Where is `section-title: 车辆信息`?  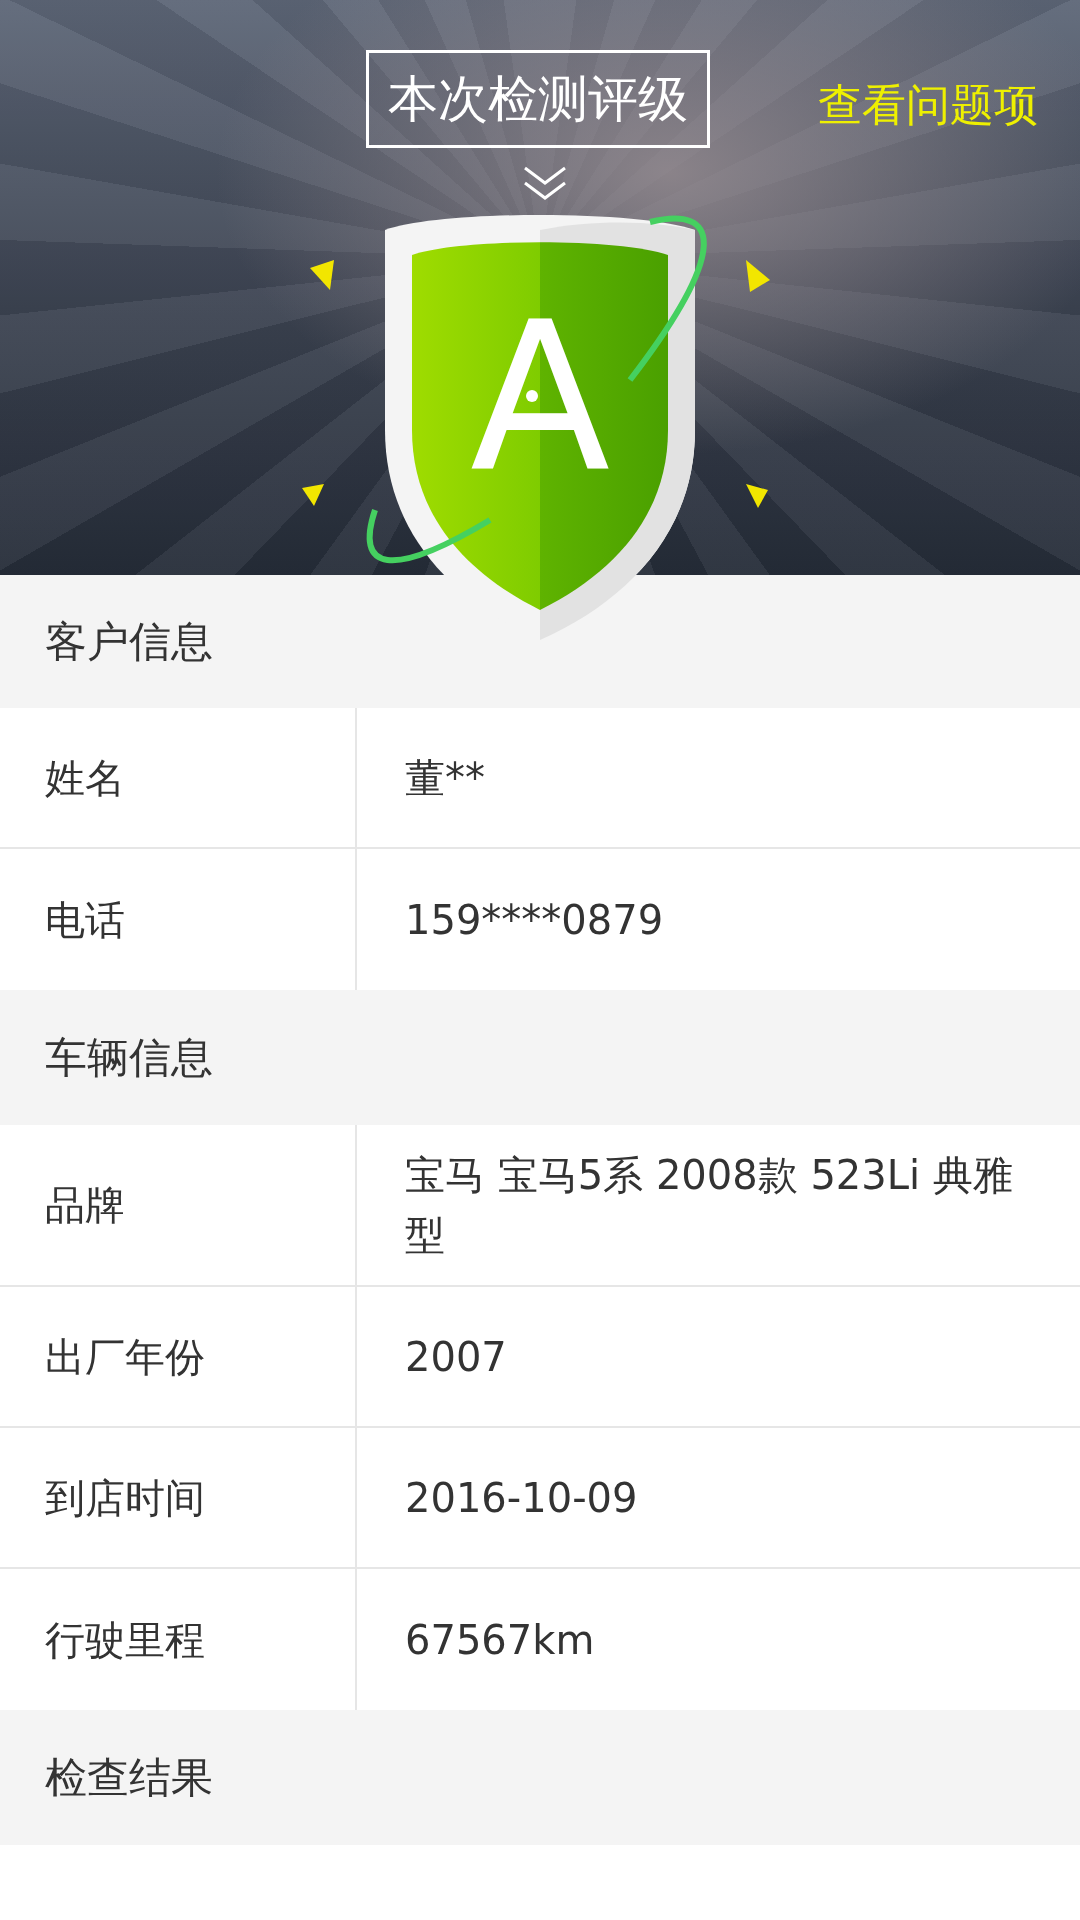
section-title: 车辆信息 is located at coordinates (129, 1058).